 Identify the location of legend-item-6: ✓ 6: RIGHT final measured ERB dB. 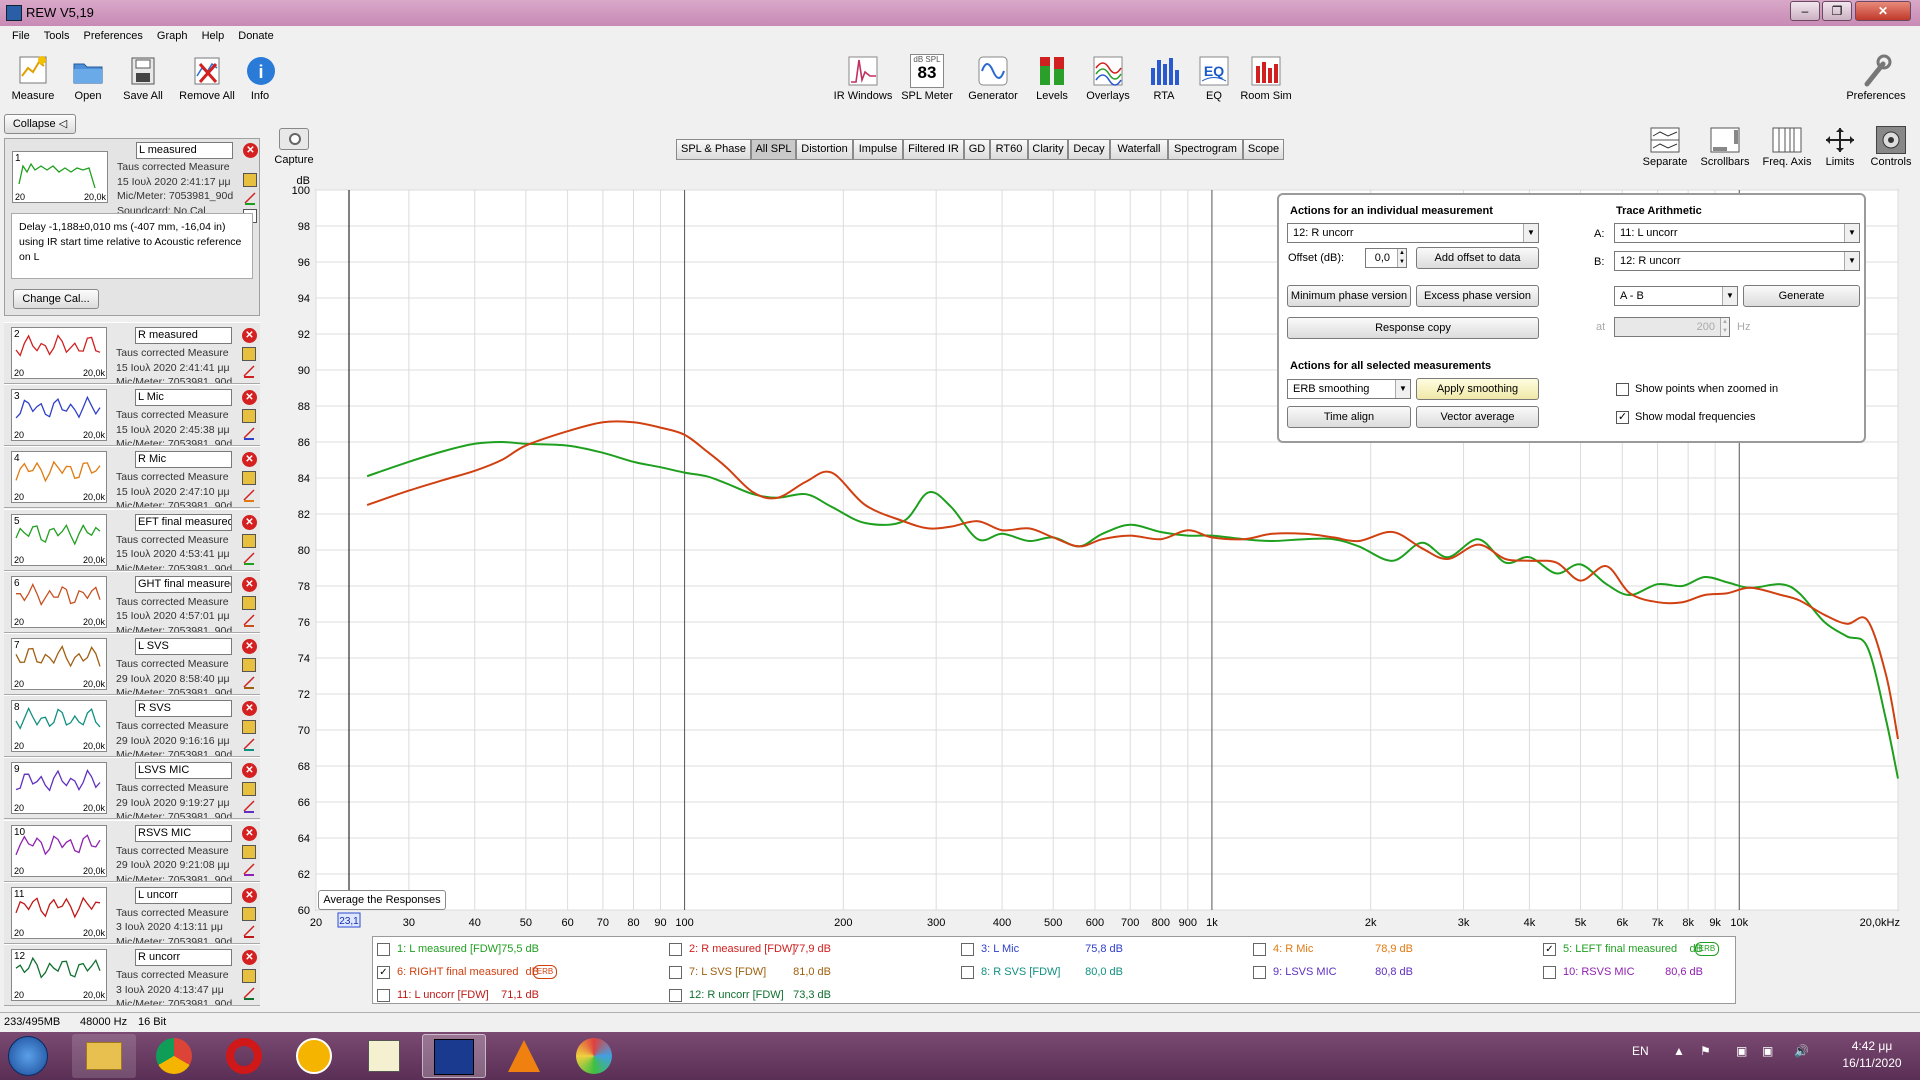
(517, 973).